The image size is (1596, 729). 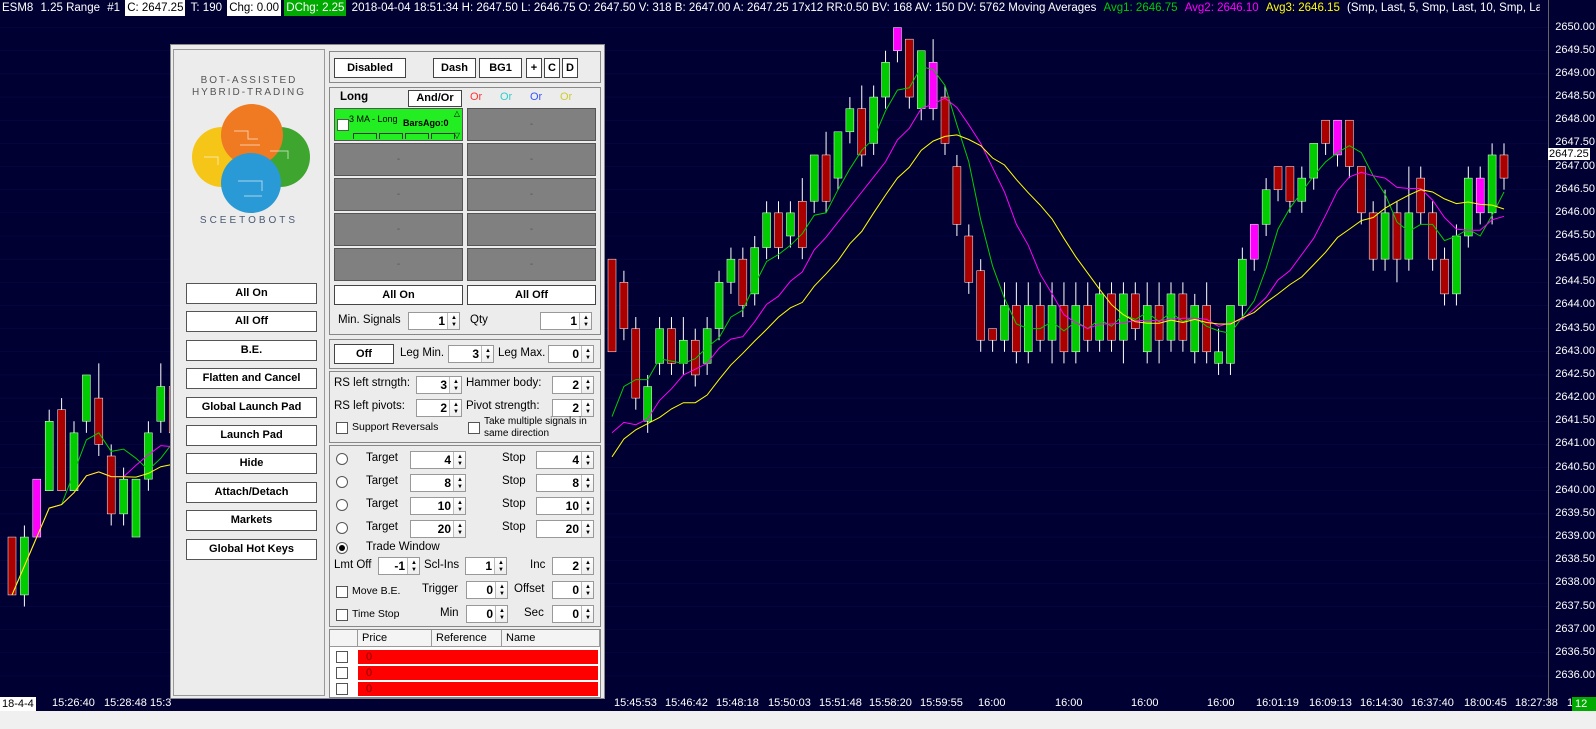 I want to click on disabled-button: Disabled, so click(x=370, y=68).